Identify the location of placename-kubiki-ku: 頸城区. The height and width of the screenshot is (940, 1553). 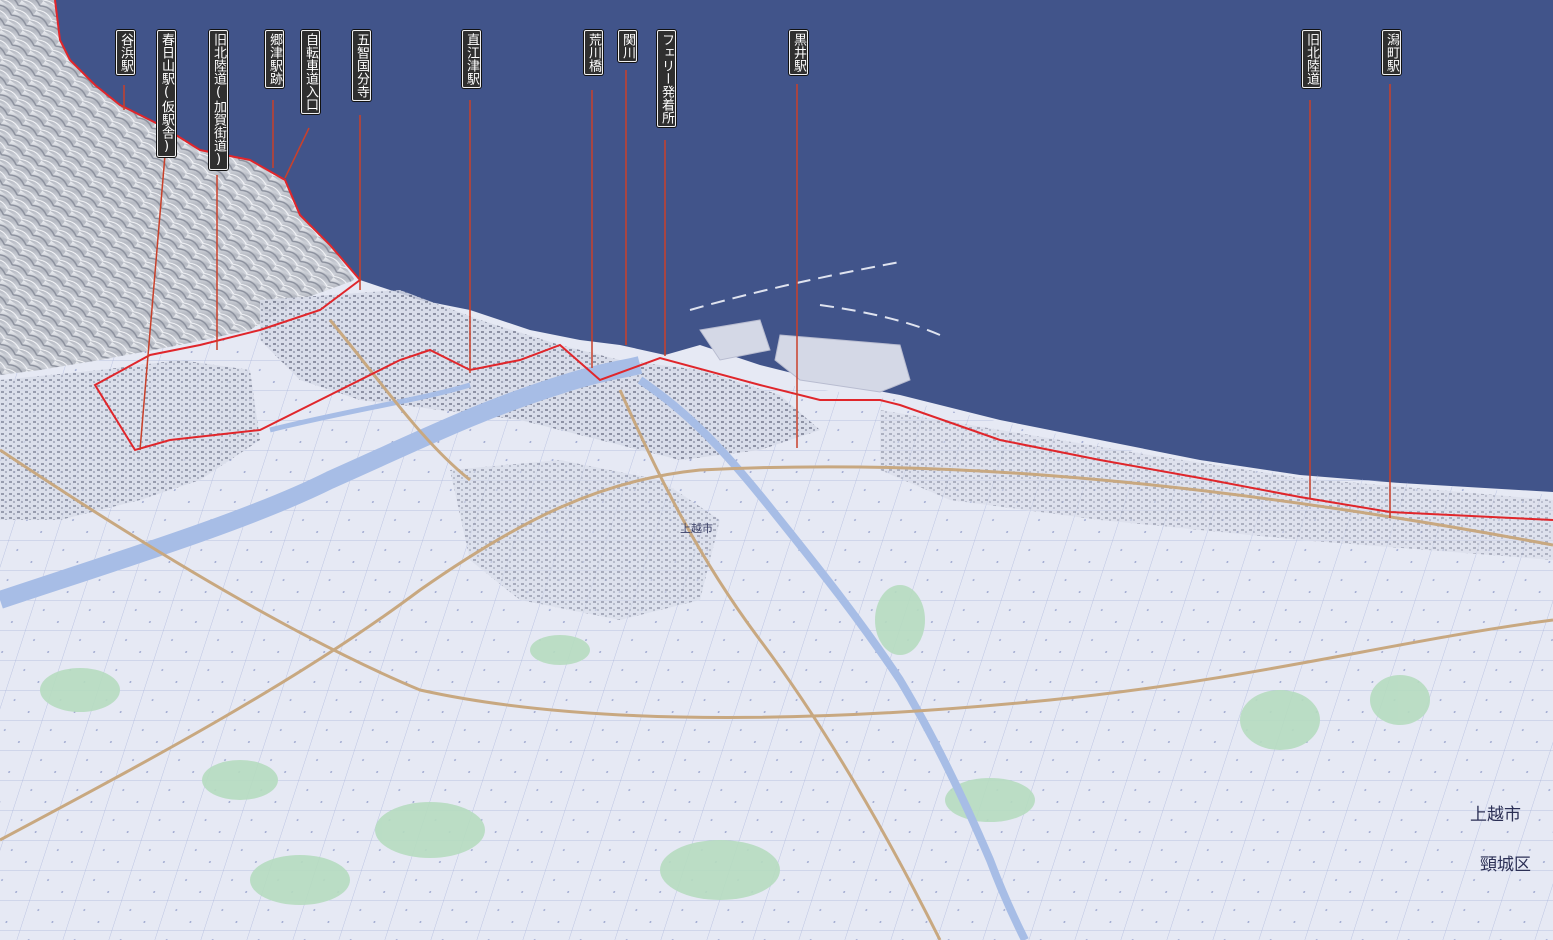
(1505, 865).